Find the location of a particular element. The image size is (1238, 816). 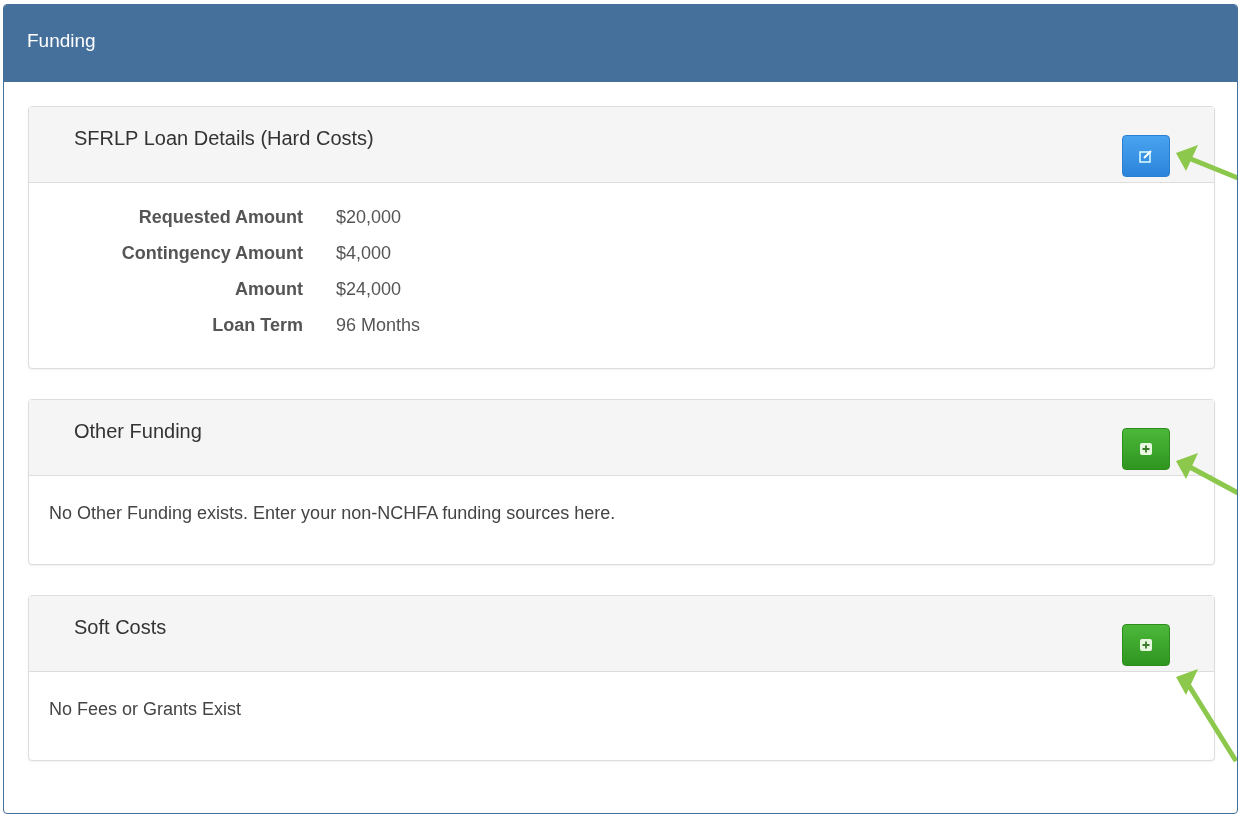

field-label: Requested Amount is located at coordinates (220, 217).